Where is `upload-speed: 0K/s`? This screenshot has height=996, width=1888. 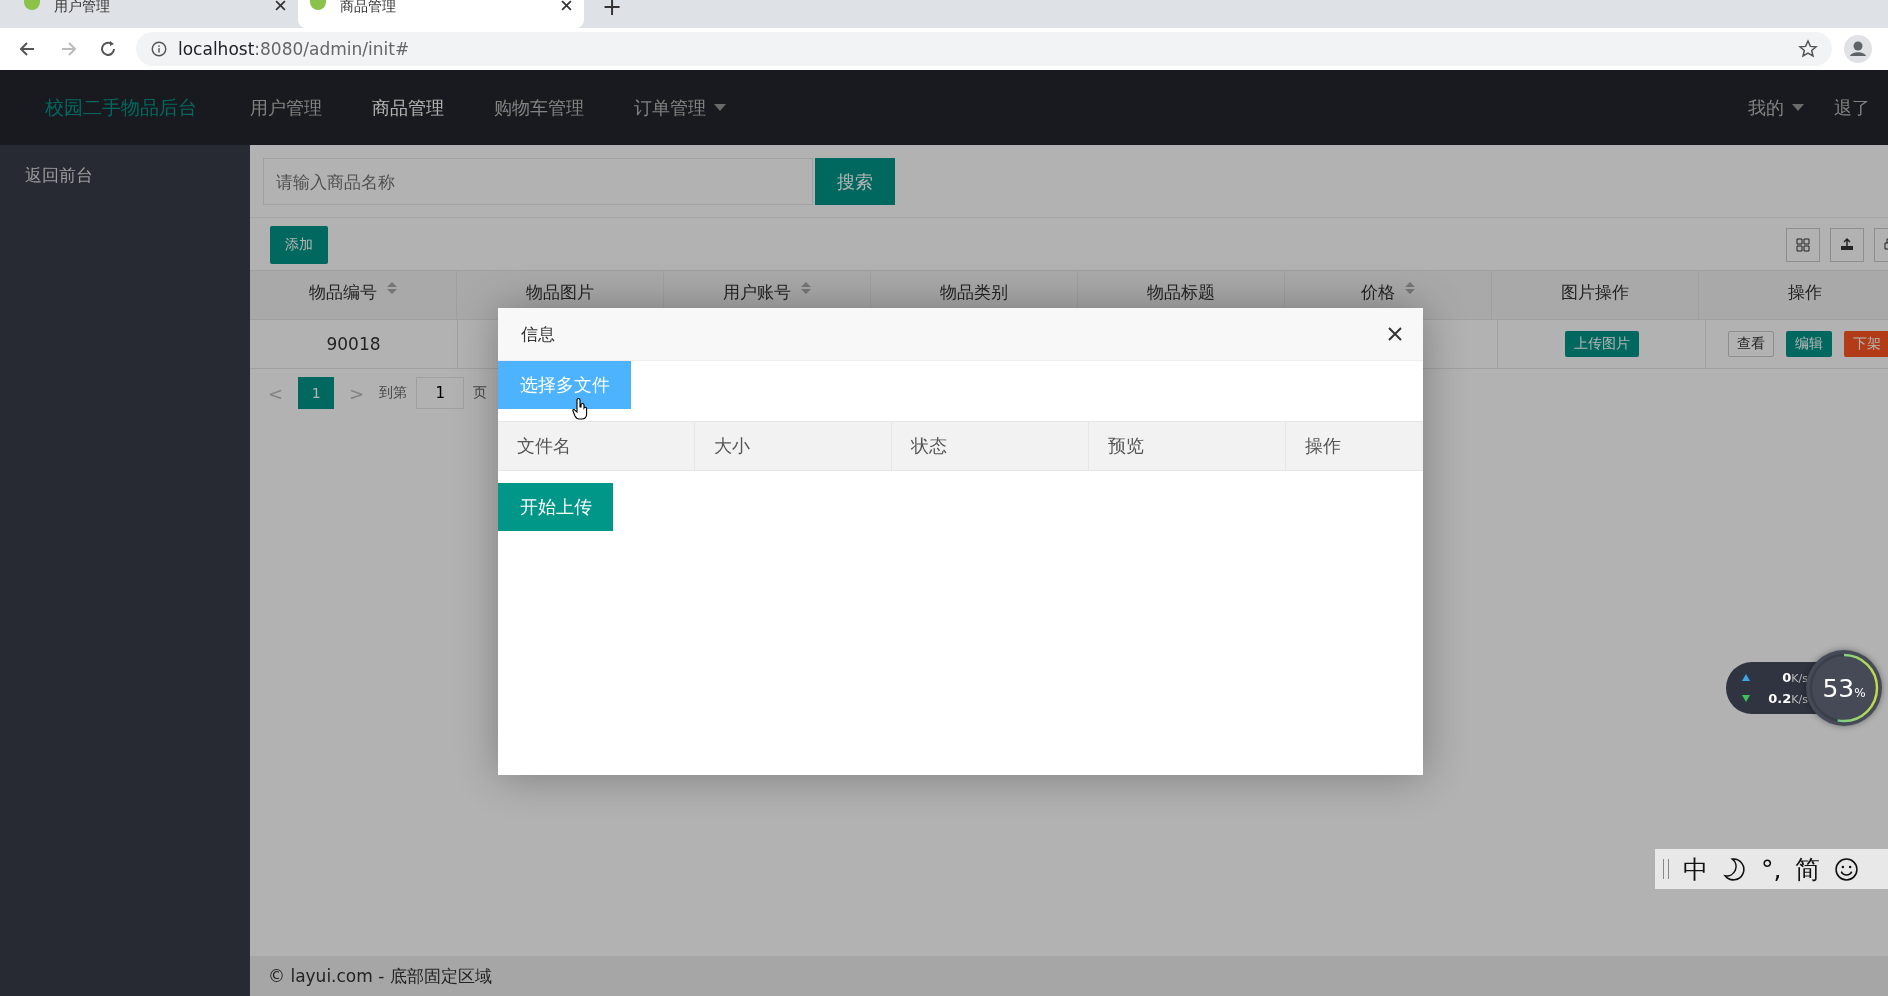
upload-speed: 0K/s is located at coordinates (1794, 677).